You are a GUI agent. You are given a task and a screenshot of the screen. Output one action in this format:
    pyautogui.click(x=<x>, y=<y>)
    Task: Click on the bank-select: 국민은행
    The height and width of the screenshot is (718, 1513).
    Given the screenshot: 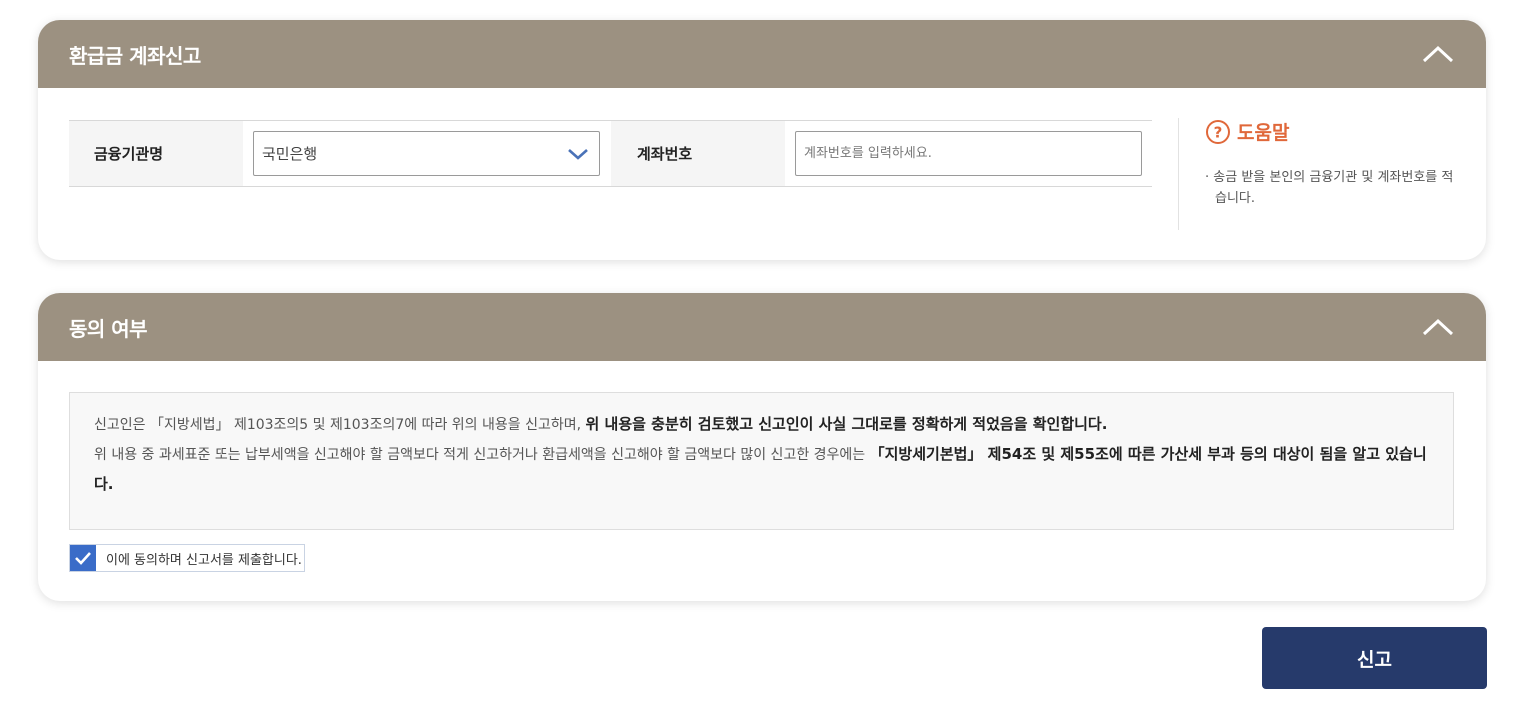 What is the action you would take?
    pyautogui.click(x=426, y=153)
    